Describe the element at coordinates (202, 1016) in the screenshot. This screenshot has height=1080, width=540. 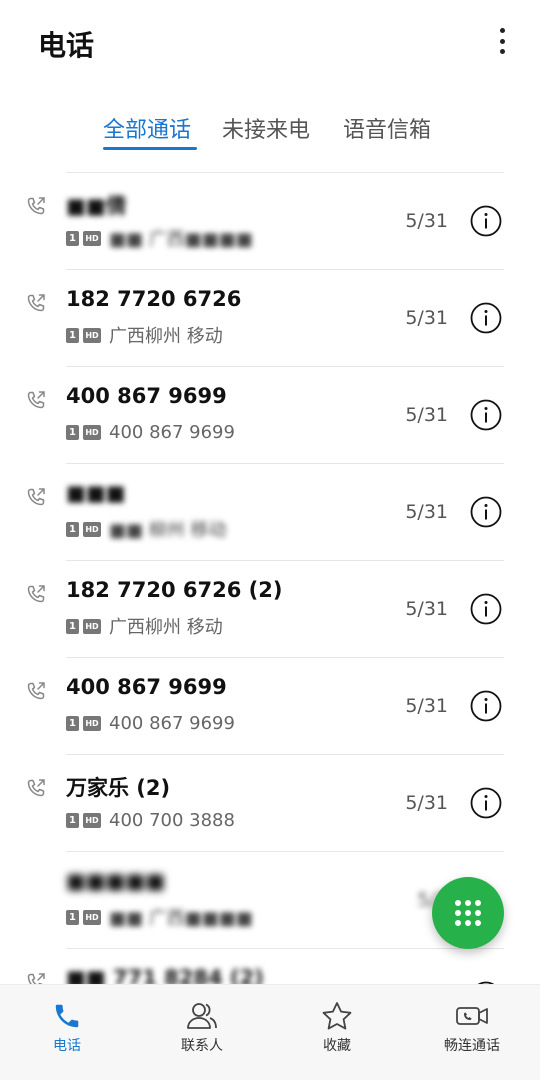
I see `contacts-icon` at that location.